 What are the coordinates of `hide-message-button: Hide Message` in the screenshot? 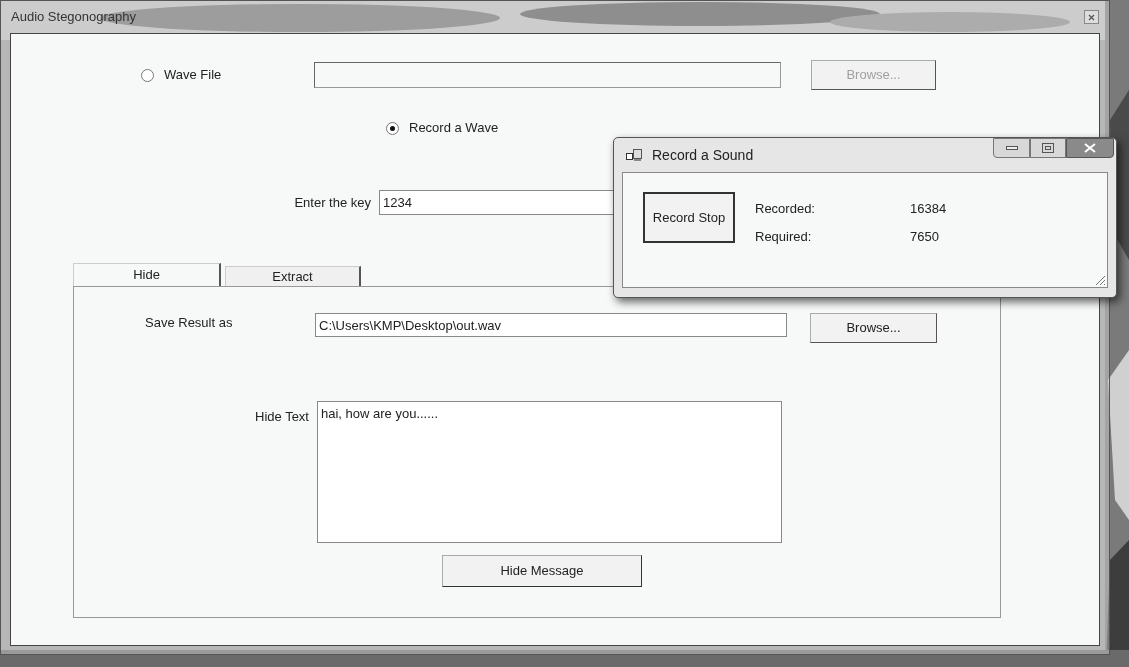 It's located at (542, 571).